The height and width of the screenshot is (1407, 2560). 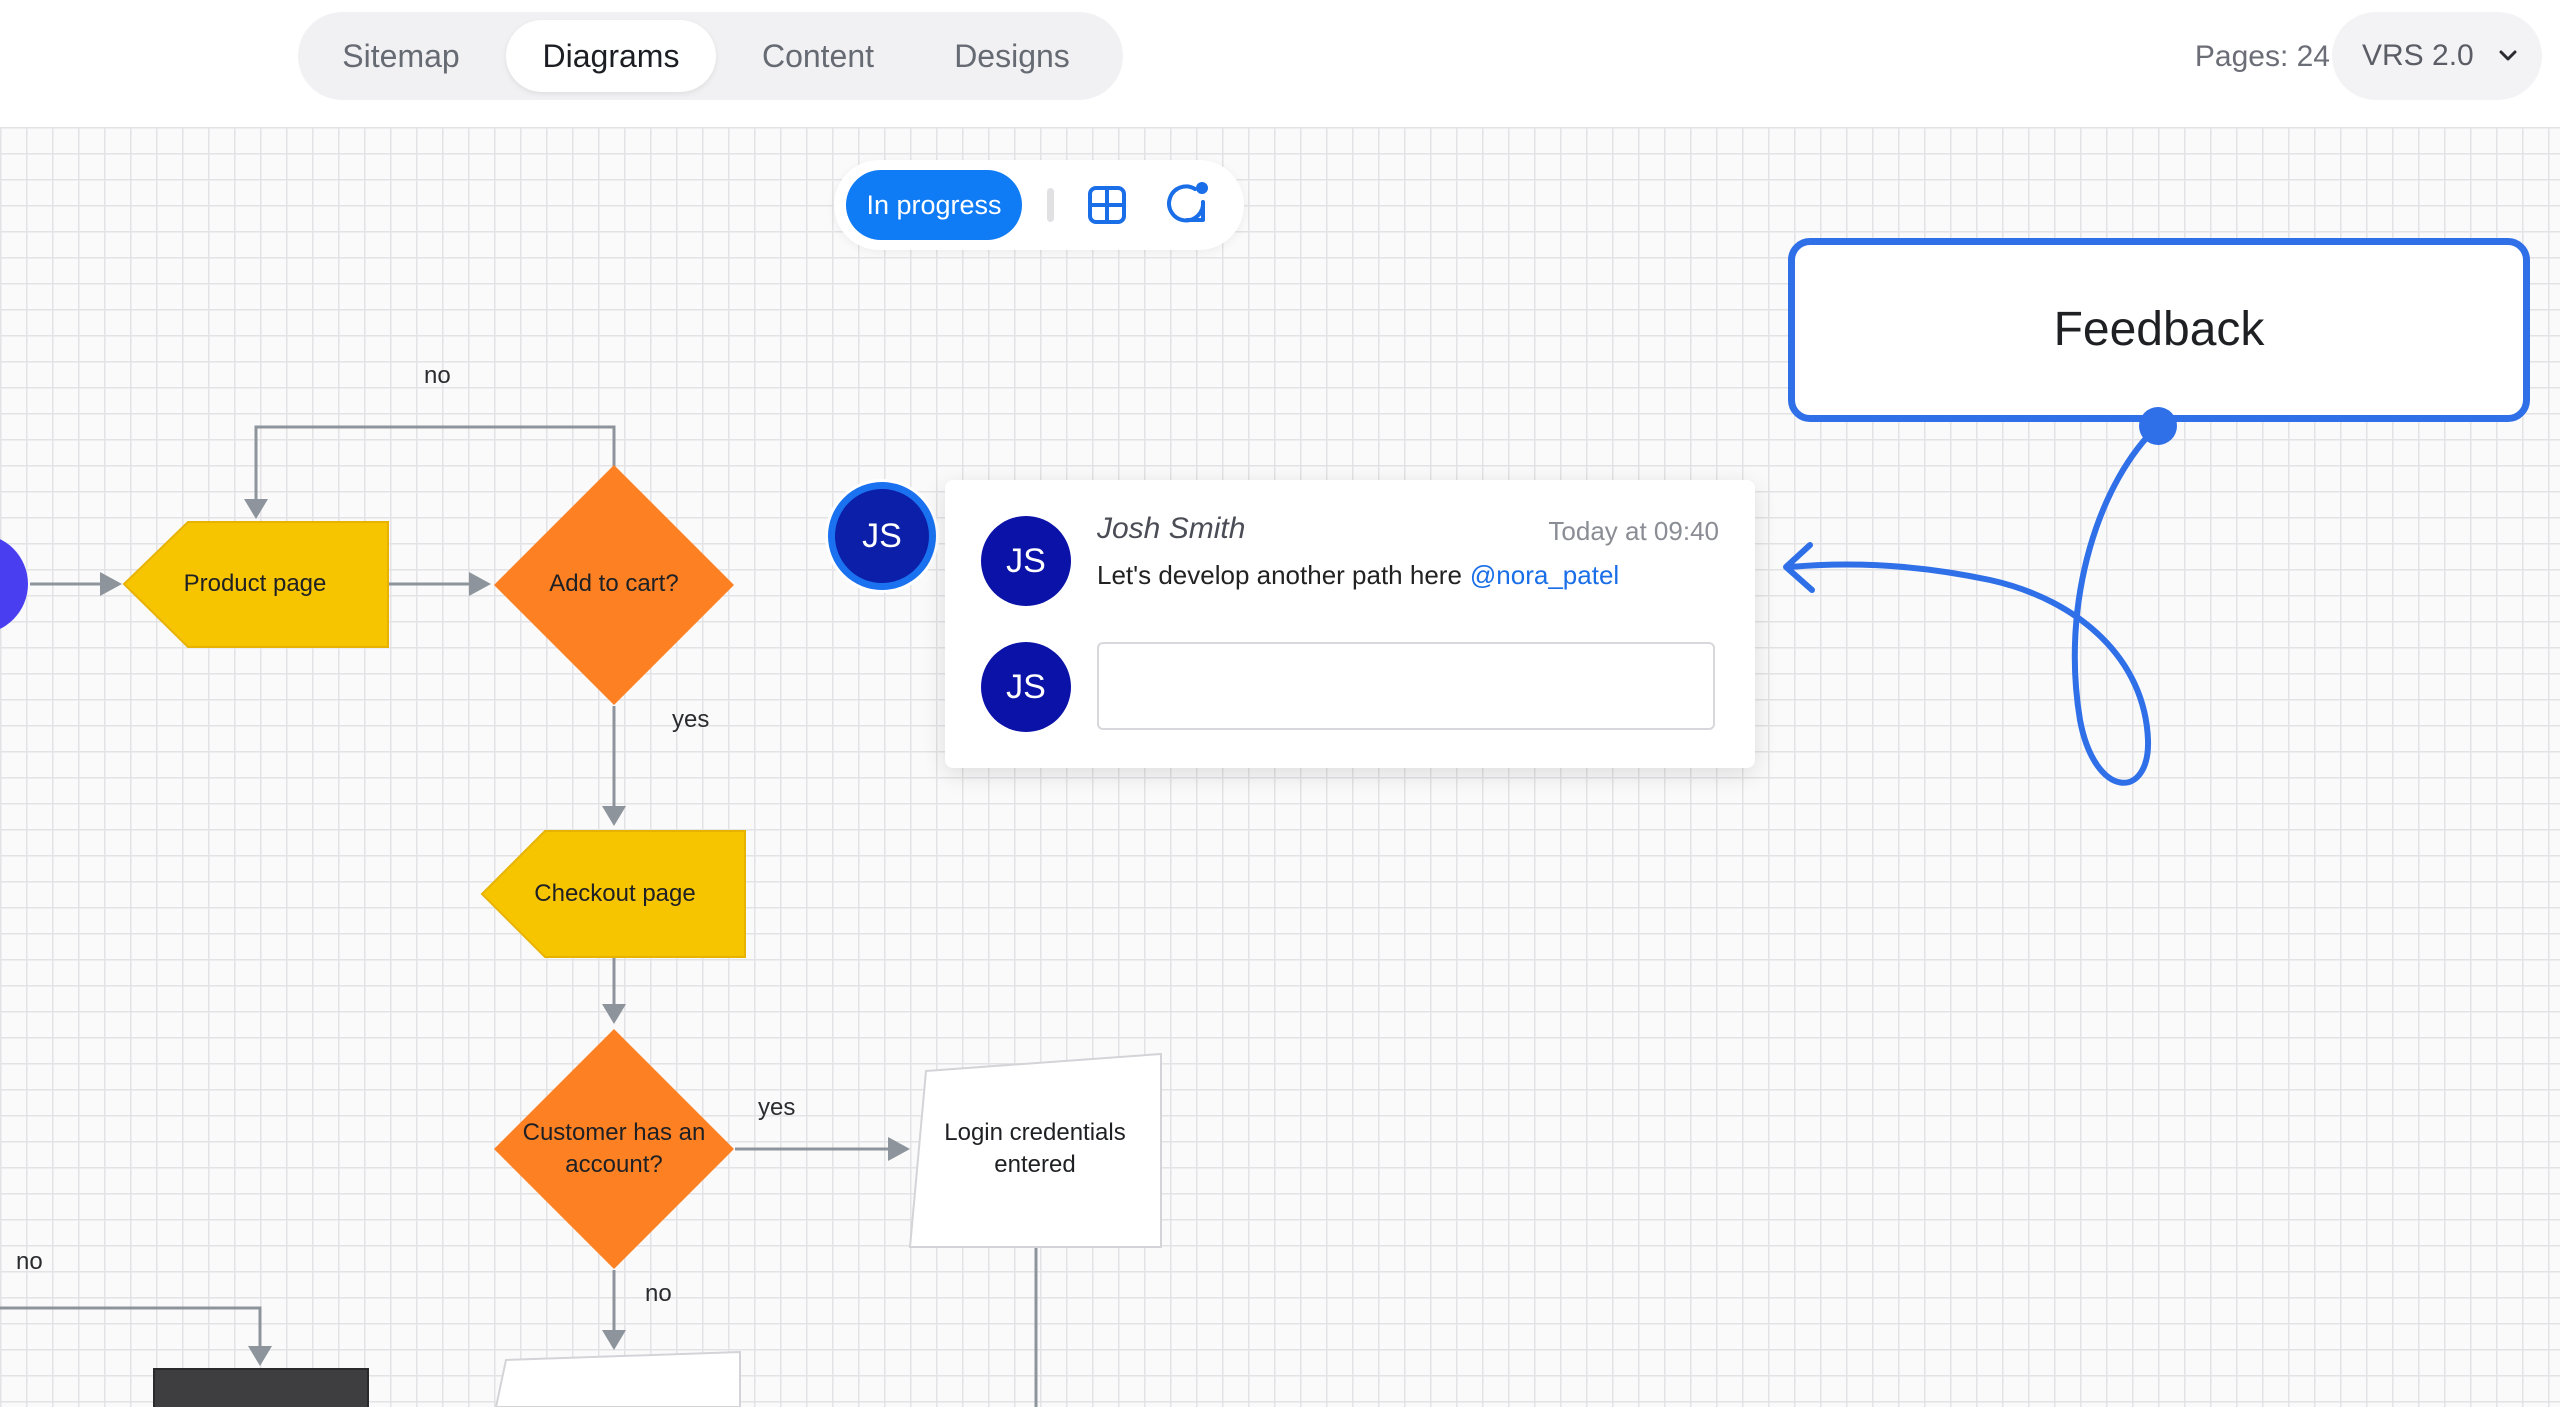 I want to click on connector-left-no, so click(x=131, y=1331).